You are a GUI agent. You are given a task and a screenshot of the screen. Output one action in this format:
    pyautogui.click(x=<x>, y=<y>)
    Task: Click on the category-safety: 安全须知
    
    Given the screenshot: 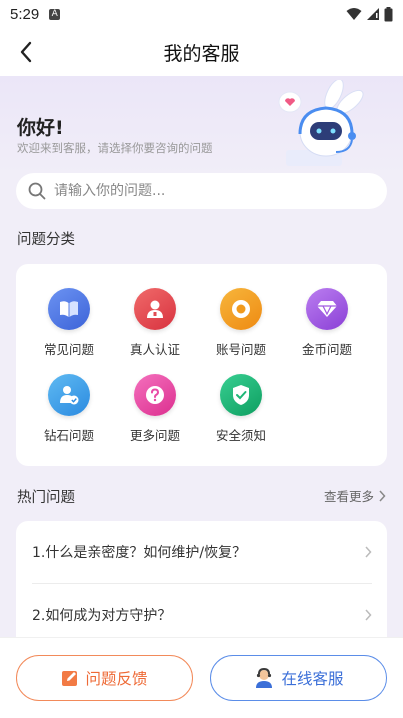 What is the action you would take?
    pyautogui.click(x=241, y=409)
    